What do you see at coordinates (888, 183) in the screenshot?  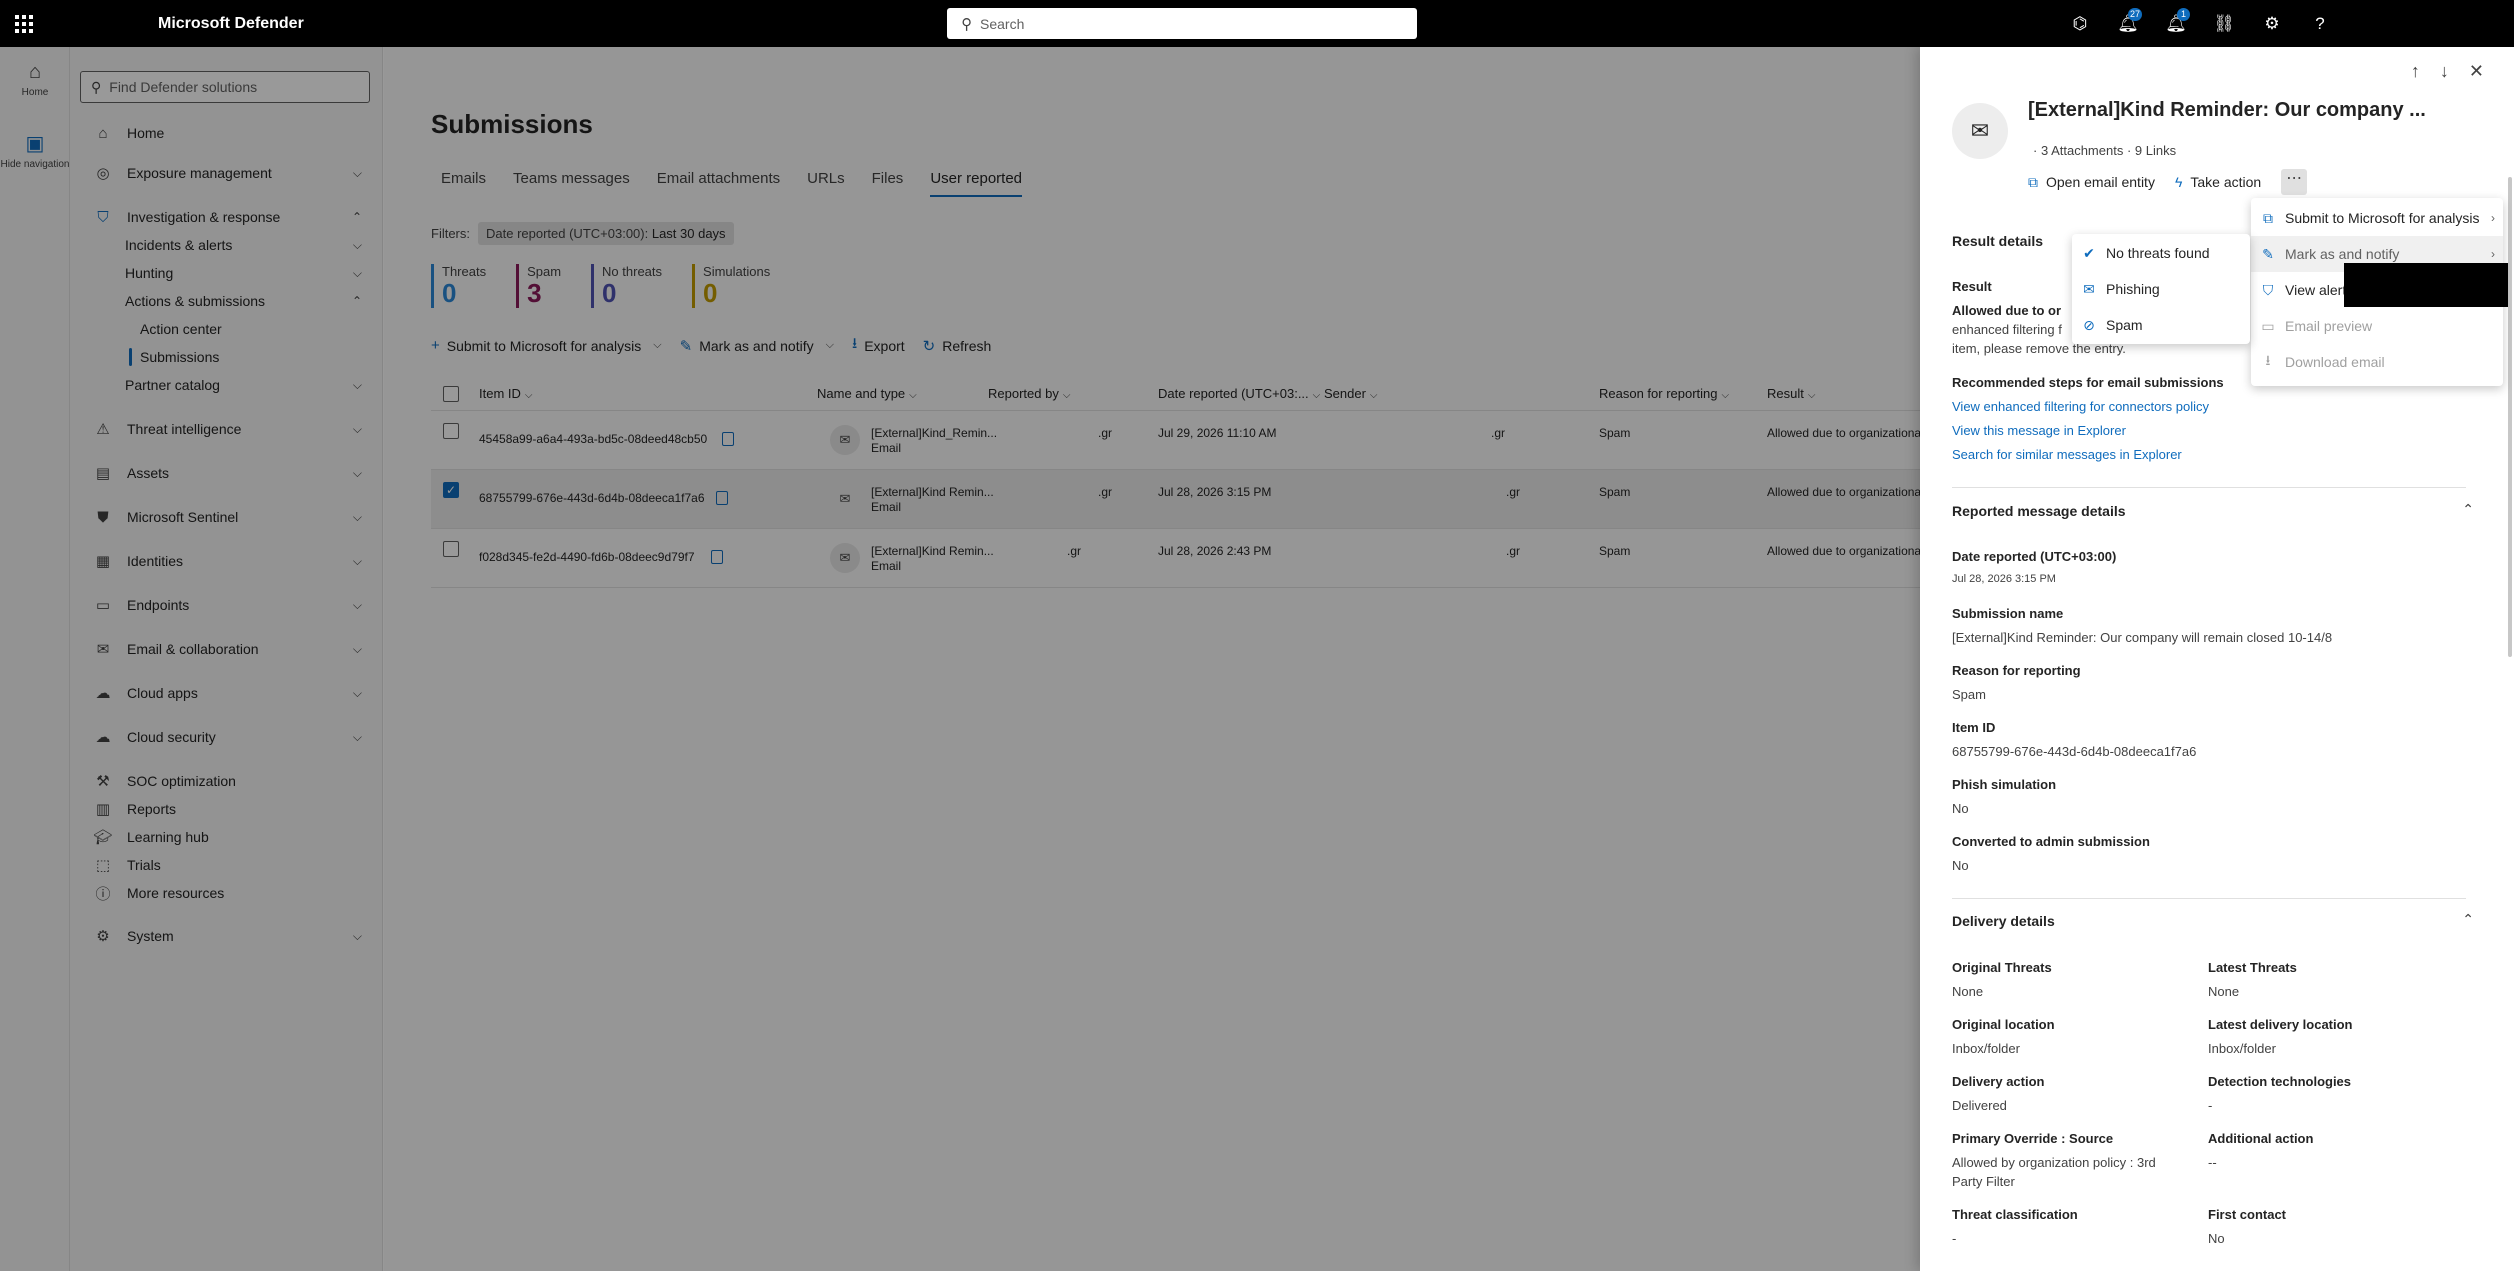 I see `tab-files: Files` at bounding box center [888, 183].